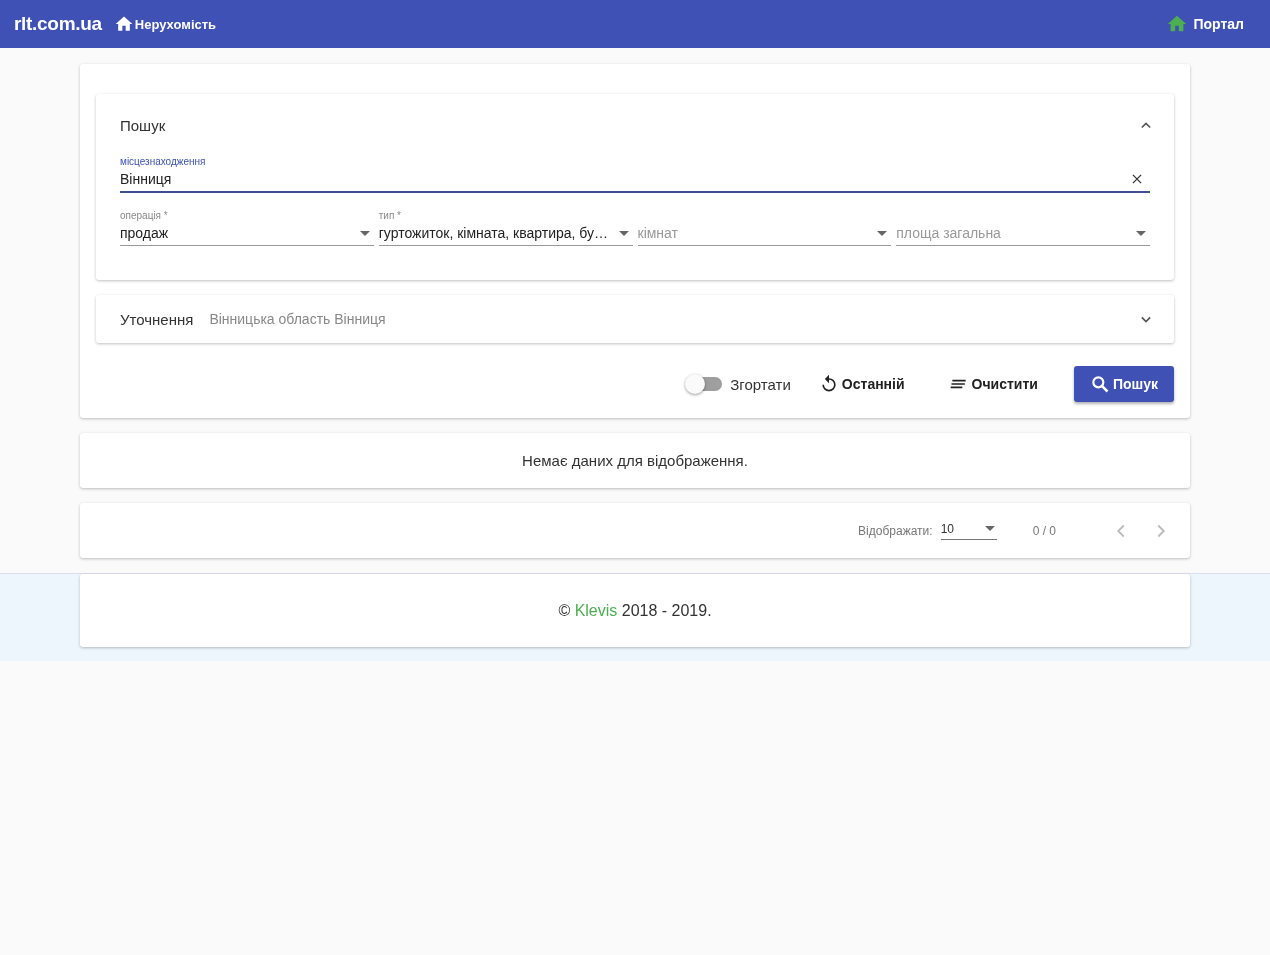 The width and height of the screenshot is (1270, 955). Describe the element at coordinates (635, 174) in the screenshot. I see `location-field: місцезнаходження Вінниця` at that location.